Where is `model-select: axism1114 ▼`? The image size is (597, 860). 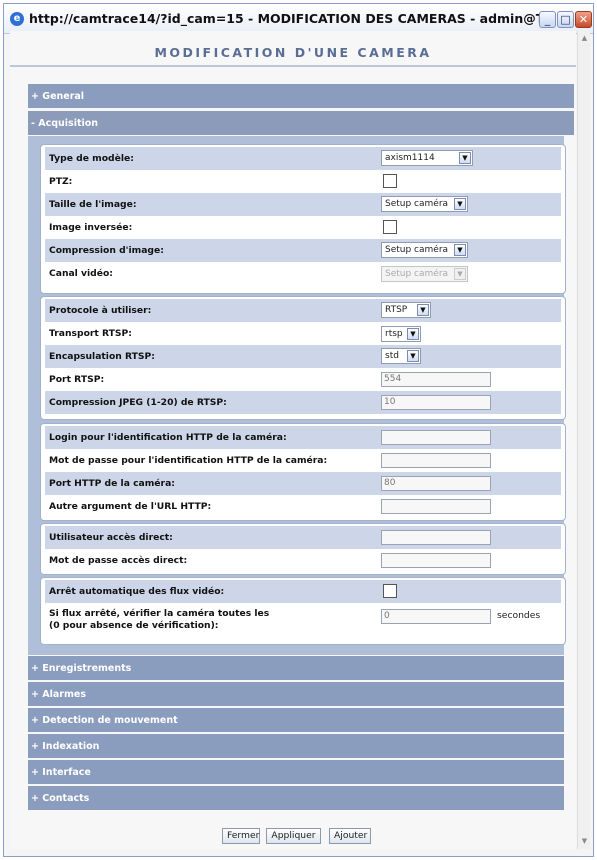
model-select: axism1114 ▼ is located at coordinates (427, 158).